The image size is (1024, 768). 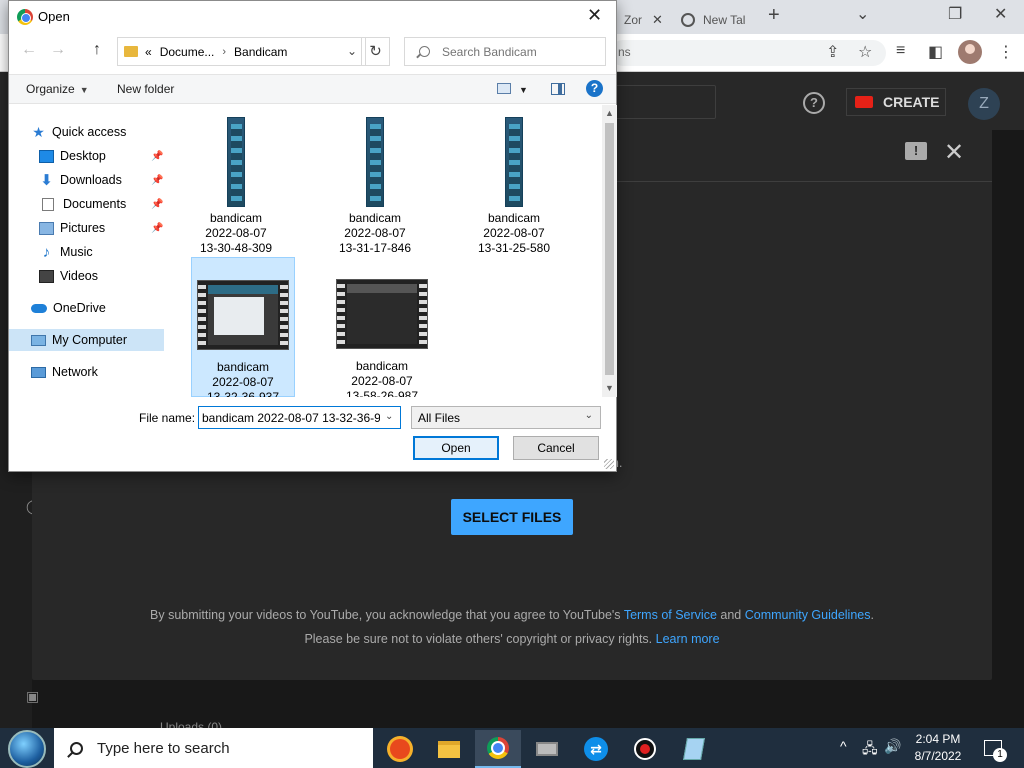 What do you see at coordinates (724, 20) in the screenshot?
I see `tab-label: New Tal` at bounding box center [724, 20].